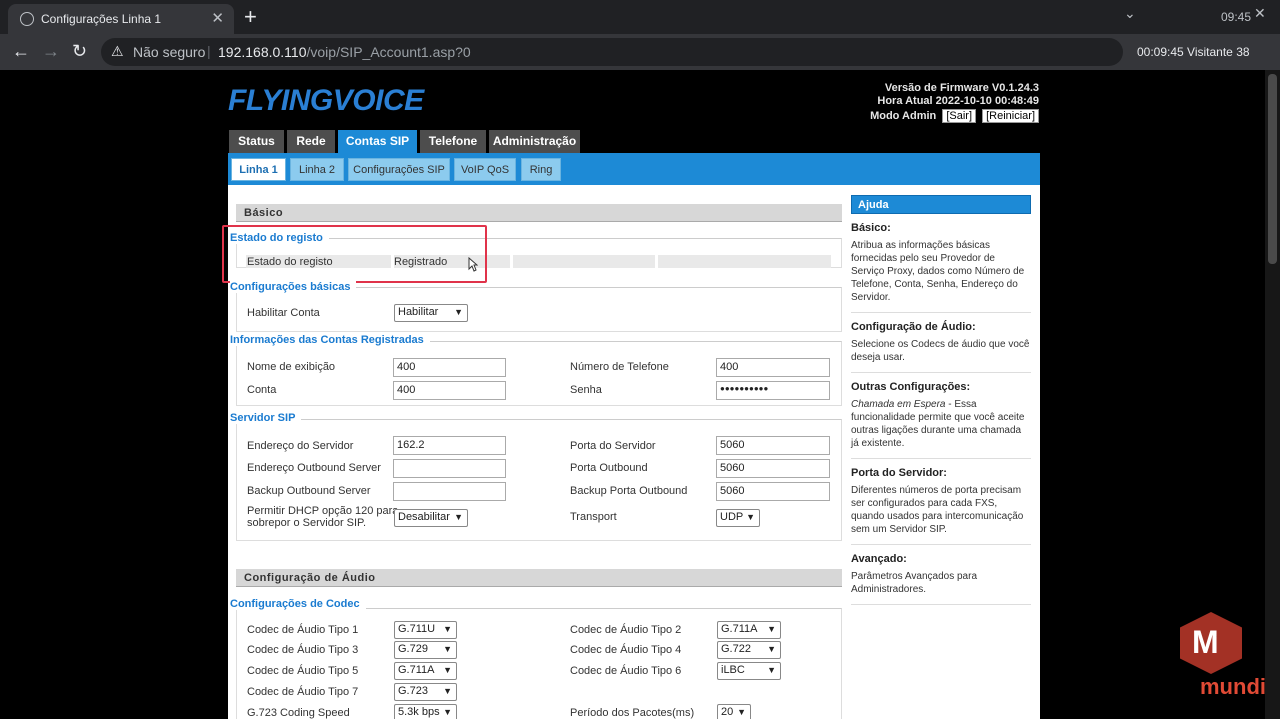  What do you see at coordinates (626, 671) in the screenshot?
I see `codec-6-label: Codec de Áudio Tipo 6` at bounding box center [626, 671].